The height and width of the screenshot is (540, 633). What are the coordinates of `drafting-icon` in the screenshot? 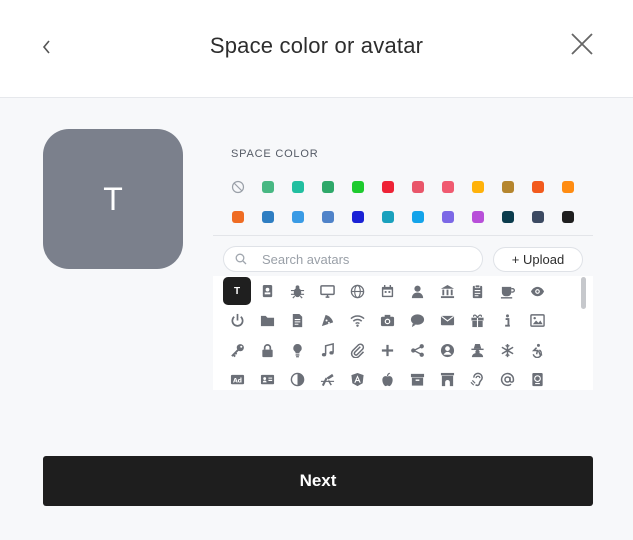 It's located at (327, 380).